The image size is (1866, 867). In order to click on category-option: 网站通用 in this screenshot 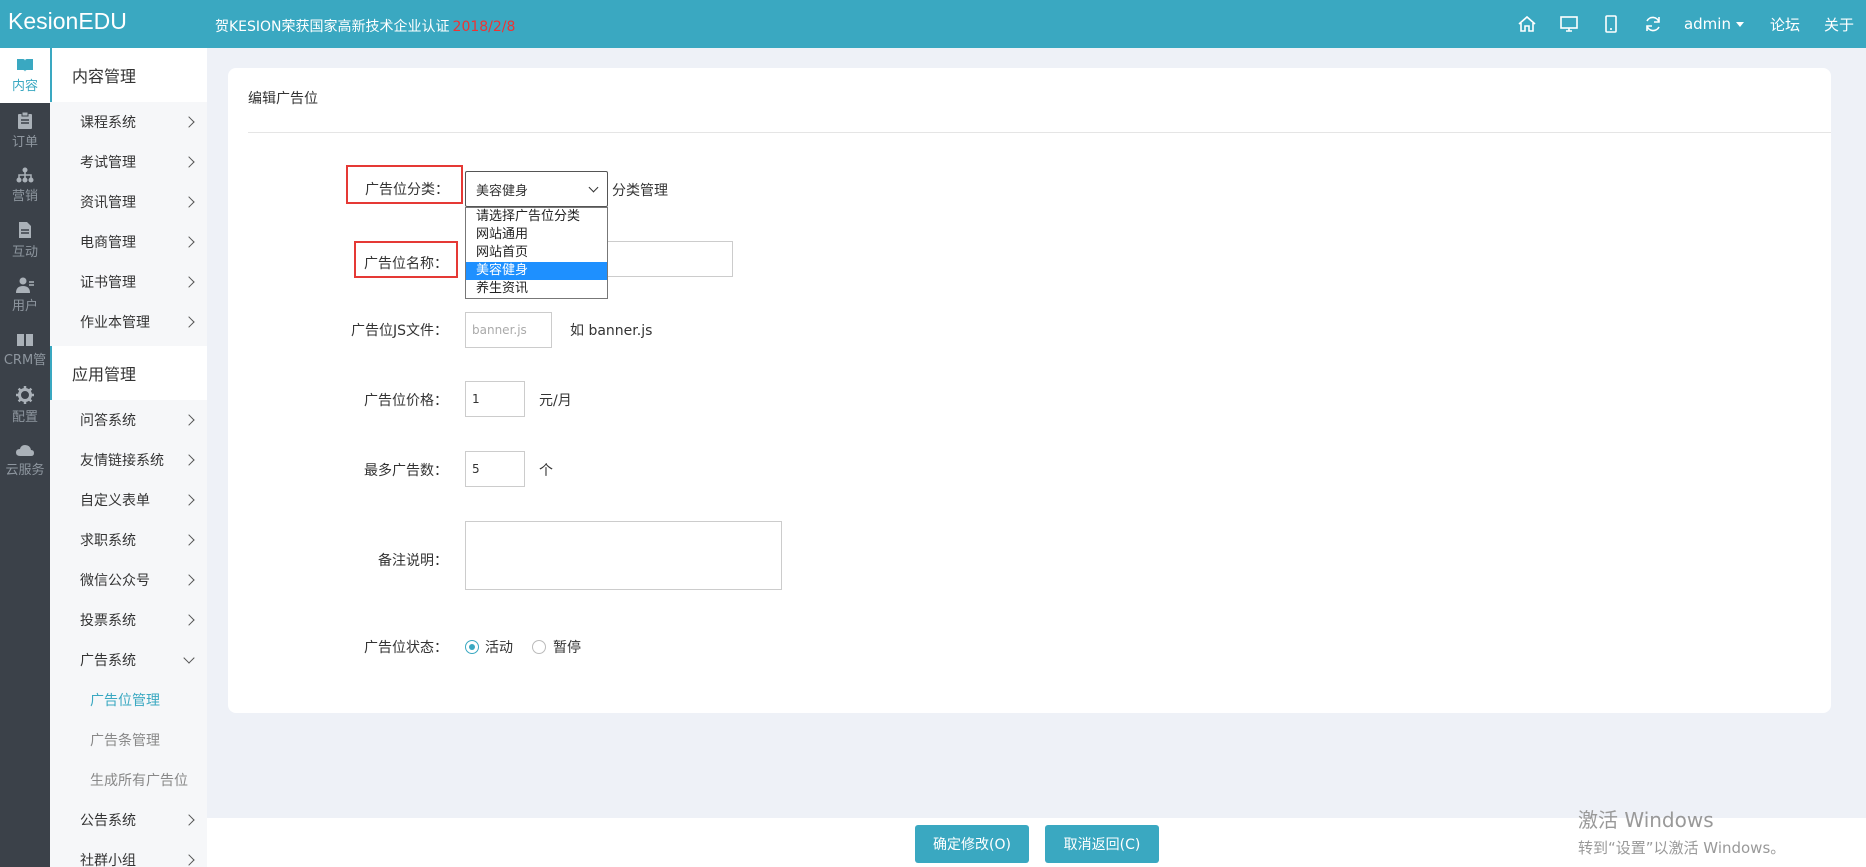, I will do `click(536, 235)`.